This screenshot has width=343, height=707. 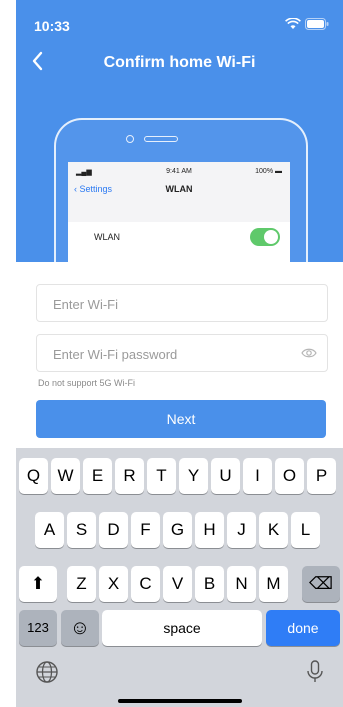 I want to click on wifi-password-input, so click(x=173, y=354).